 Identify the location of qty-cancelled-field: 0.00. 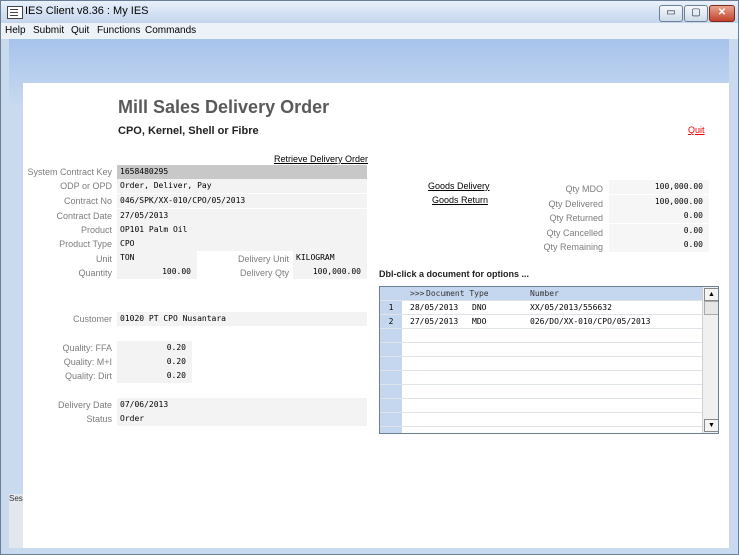
(659, 231).